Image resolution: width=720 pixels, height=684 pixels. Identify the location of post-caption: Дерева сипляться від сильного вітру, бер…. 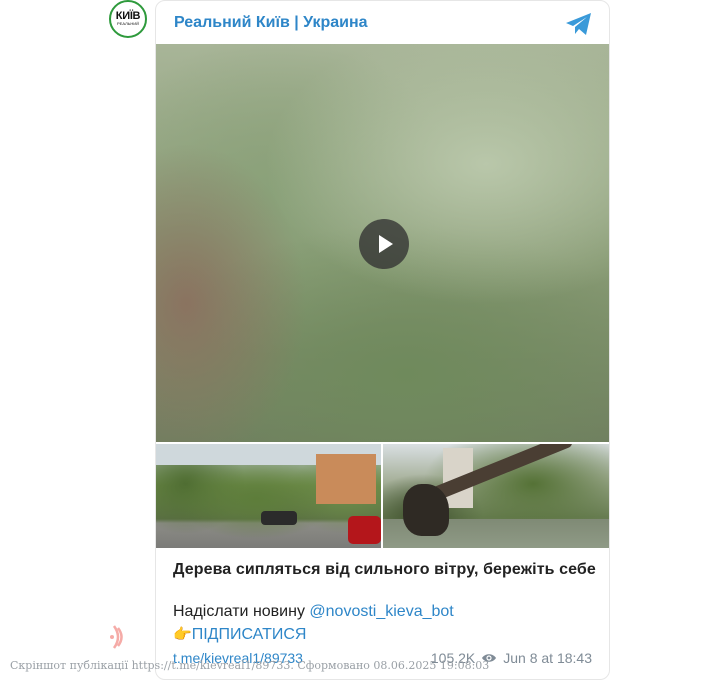
(384, 569).